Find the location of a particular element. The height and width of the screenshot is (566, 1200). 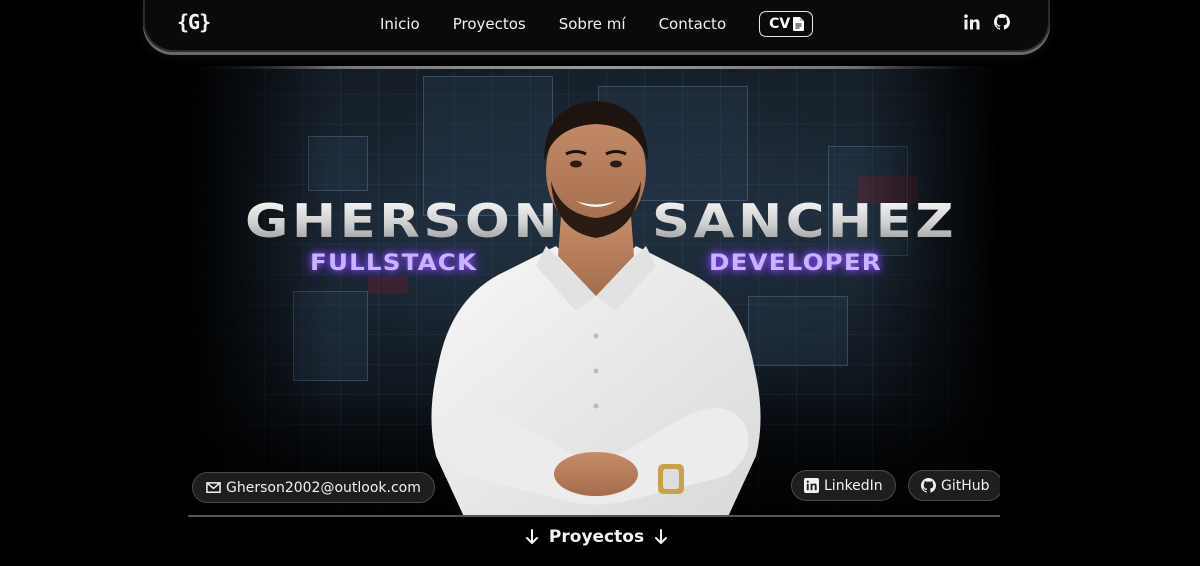

cv-label: CV is located at coordinates (780, 24).